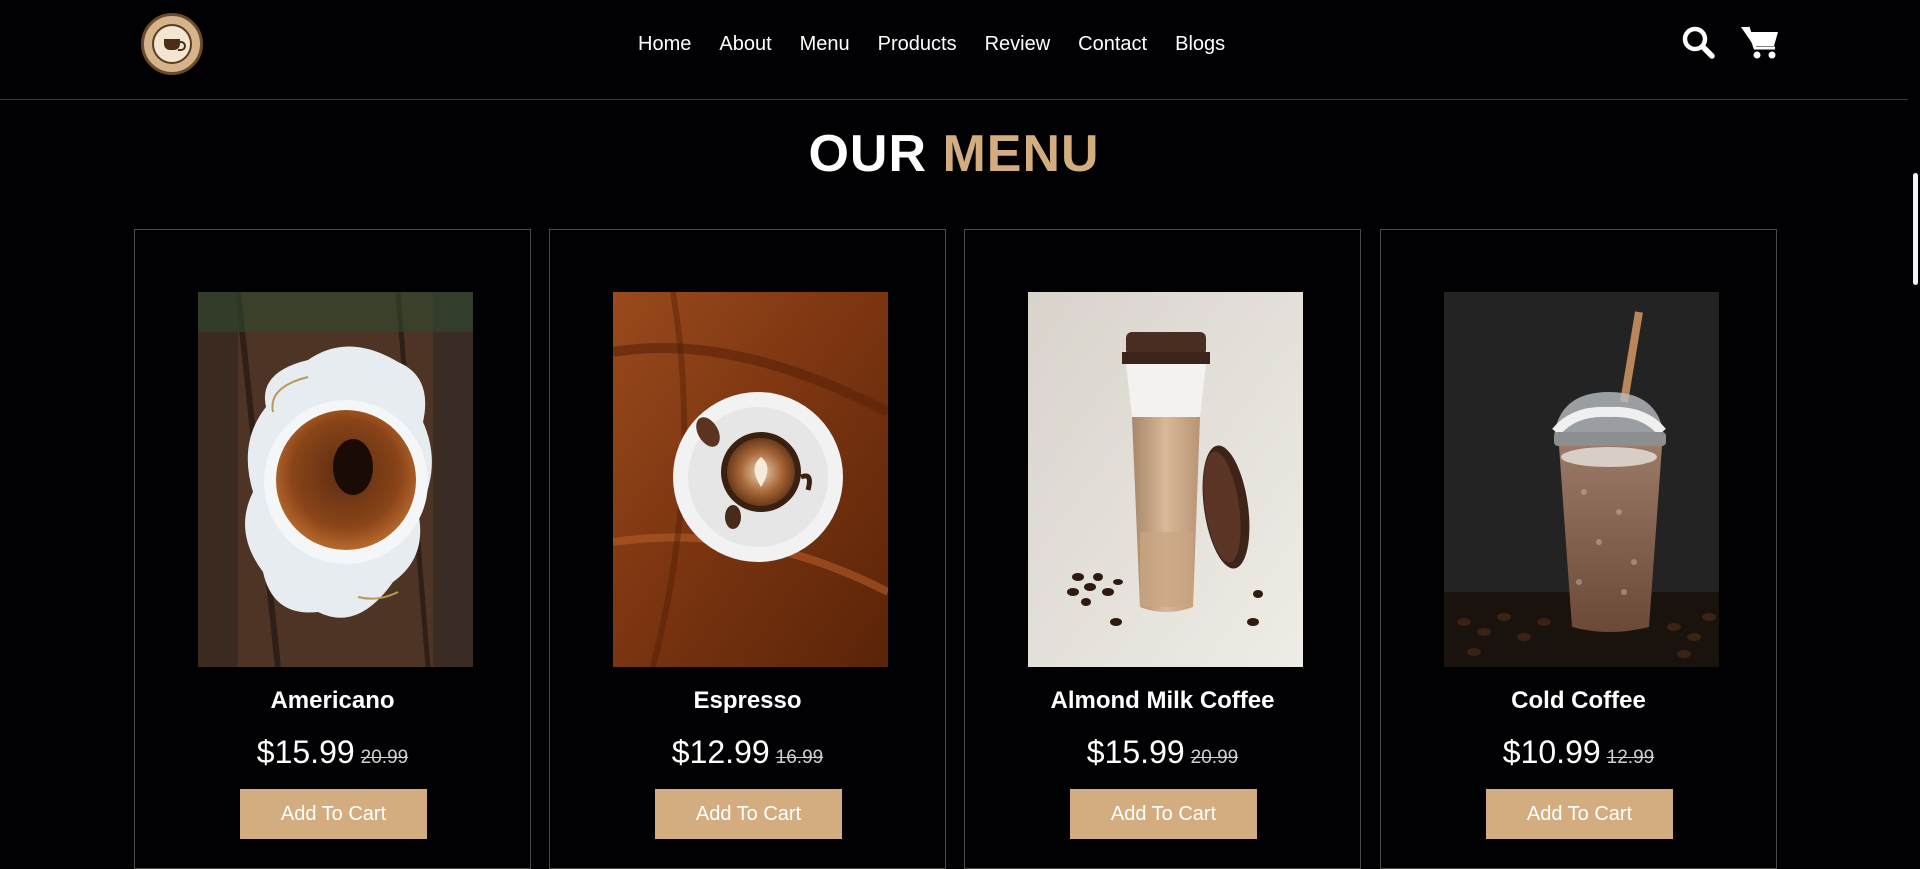  I want to click on espresso-image, so click(750, 479).